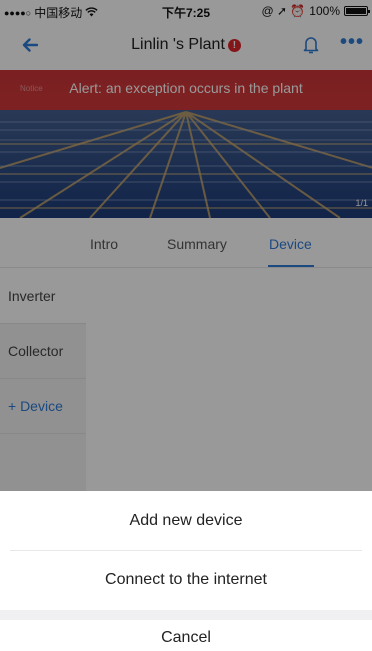  What do you see at coordinates (186, 638) in the screenshot?
I see `cancel-button: Cancel` at bounding box center [186, 638].